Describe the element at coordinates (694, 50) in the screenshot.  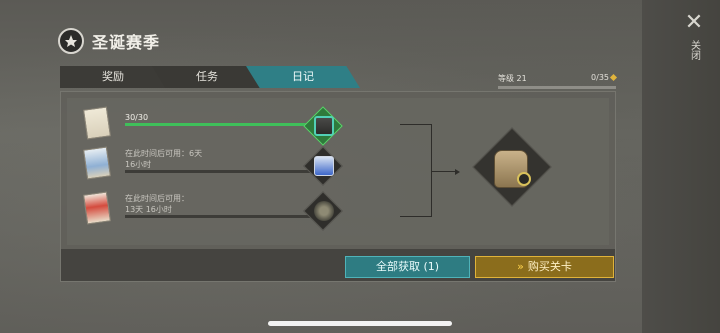
I see `close-label: 关闭` at that location.